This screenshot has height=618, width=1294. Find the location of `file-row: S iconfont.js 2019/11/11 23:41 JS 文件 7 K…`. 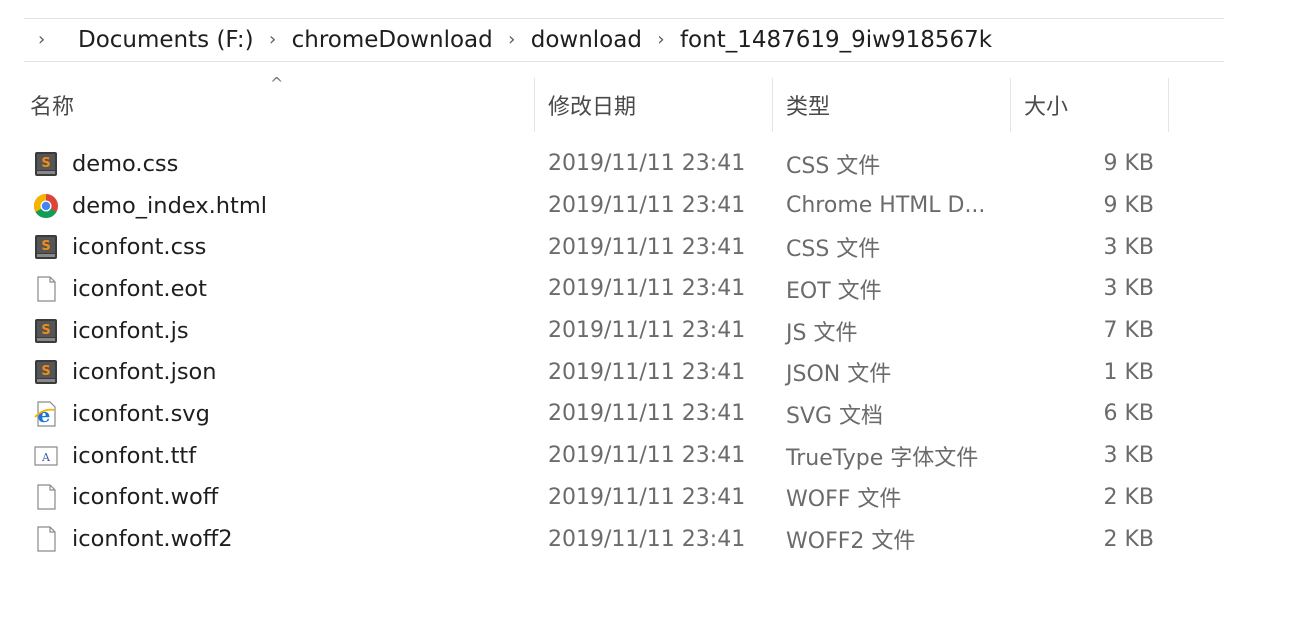

file-row: S iconfont.js 2019/11/11 23:41 JS 文件 7 K… is located at coordinates (599, 331).